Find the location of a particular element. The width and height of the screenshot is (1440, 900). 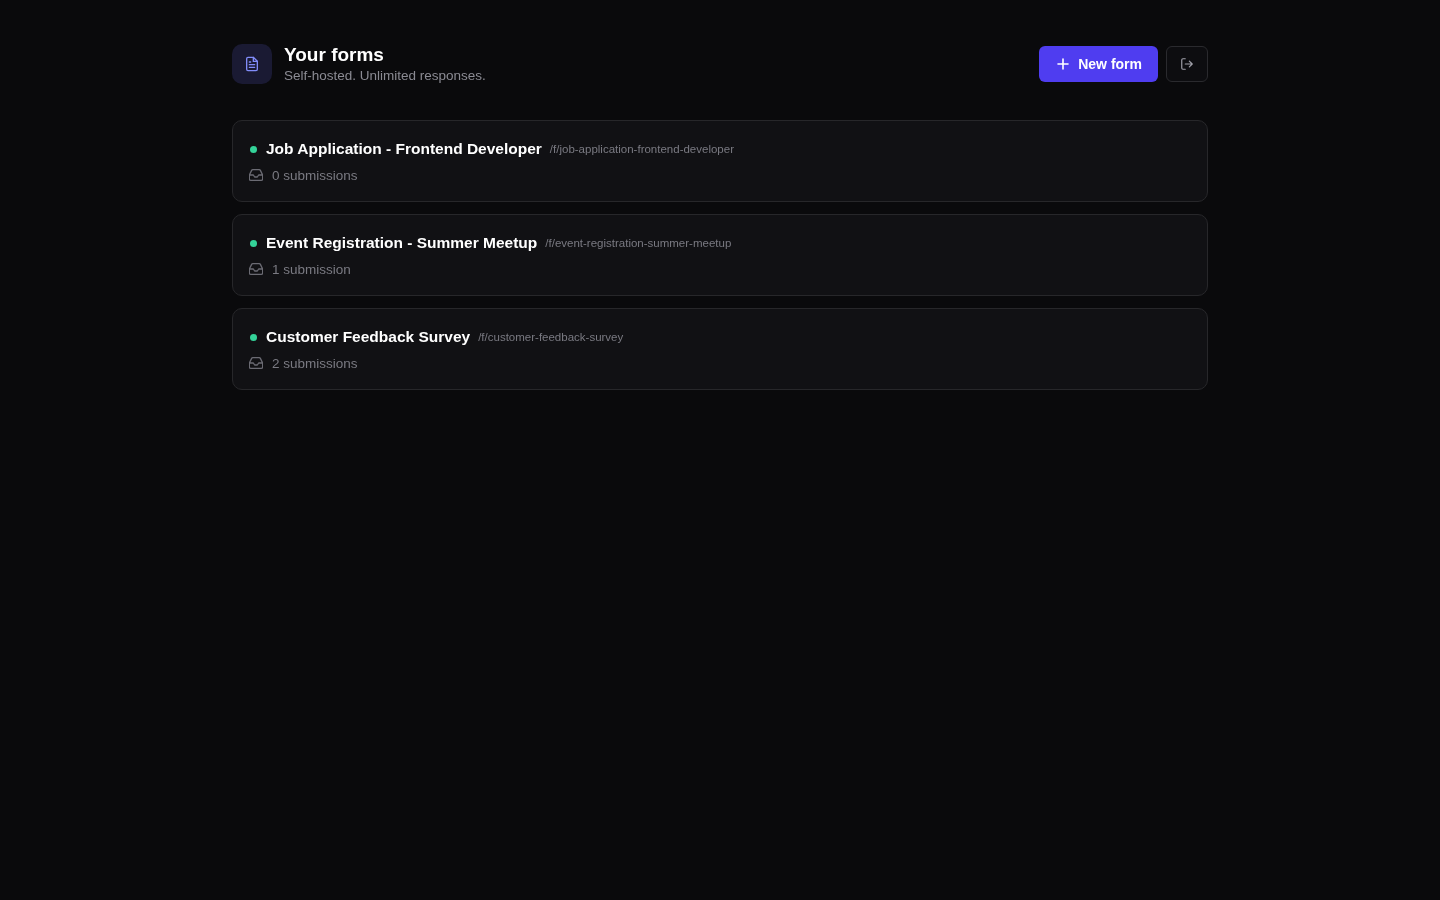

form-path: /f/event-registration-summer-meetup is located at coordinates (638, 243).